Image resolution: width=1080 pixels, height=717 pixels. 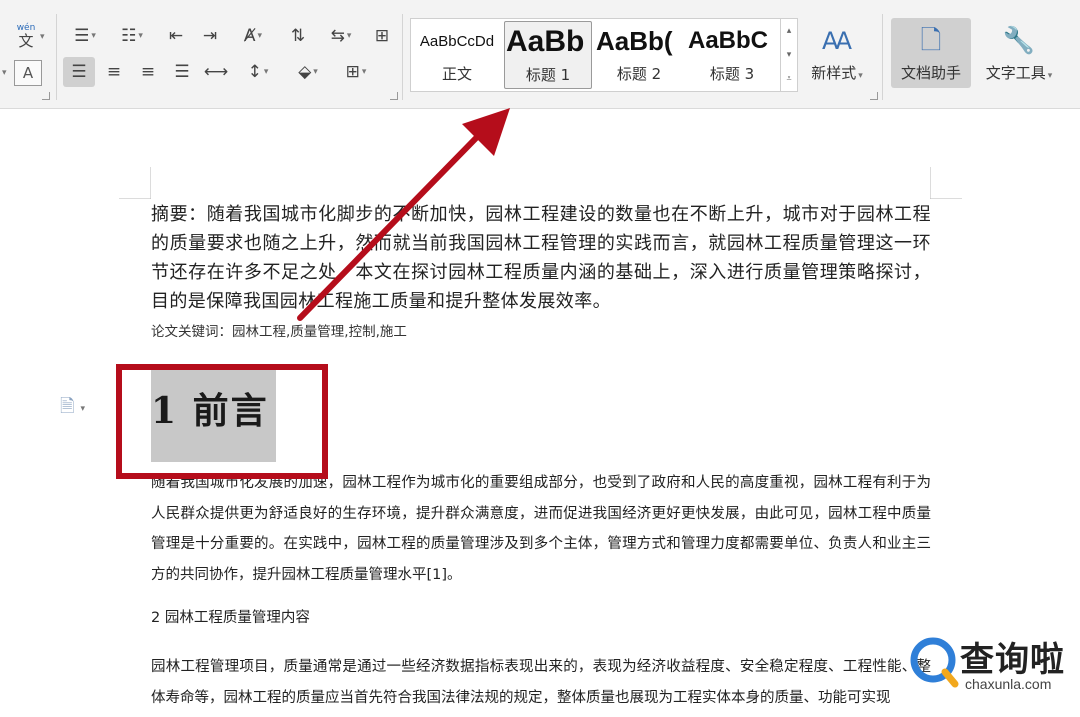 What do you see at coordinates (403, 214) in the screenshot?
I see `annotation-arrow` at bounding box center [403, 214].